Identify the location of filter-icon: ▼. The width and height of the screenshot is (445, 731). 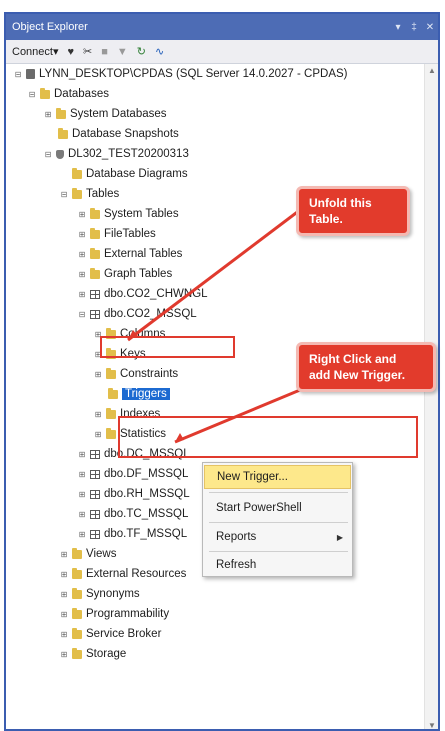
(122, 52).